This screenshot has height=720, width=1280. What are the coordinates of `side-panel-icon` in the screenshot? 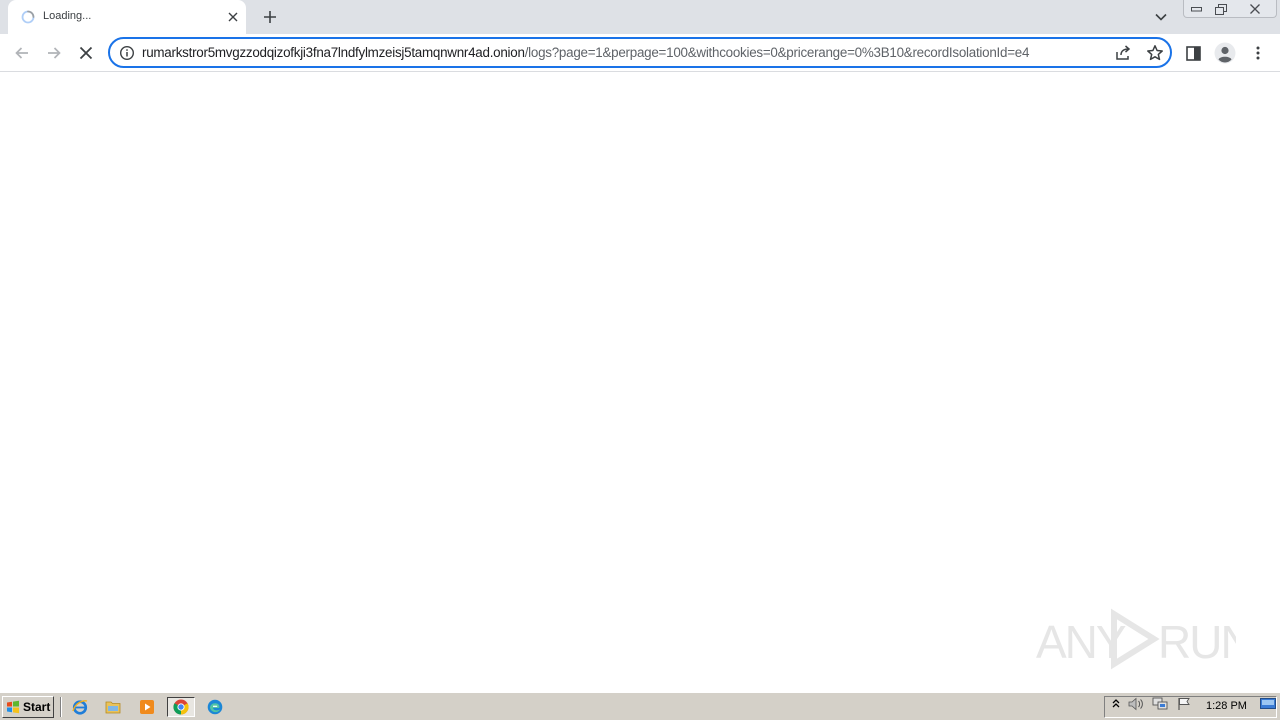 It's located at (1193, 53).